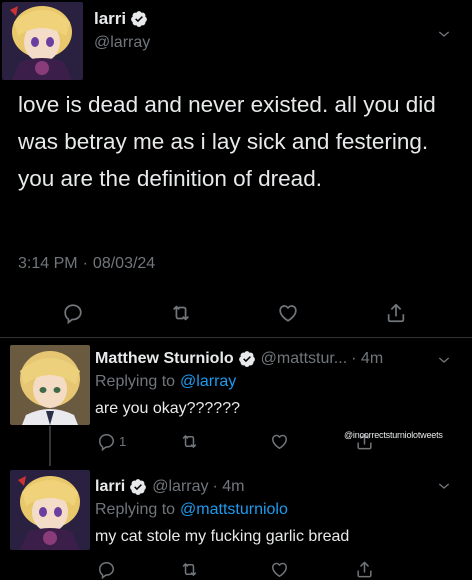 This screenshot has width=472, height=580. I want to click on reply-1-header: Matthew Sturniolo @mattstur... · 4m, so click(239, 359).